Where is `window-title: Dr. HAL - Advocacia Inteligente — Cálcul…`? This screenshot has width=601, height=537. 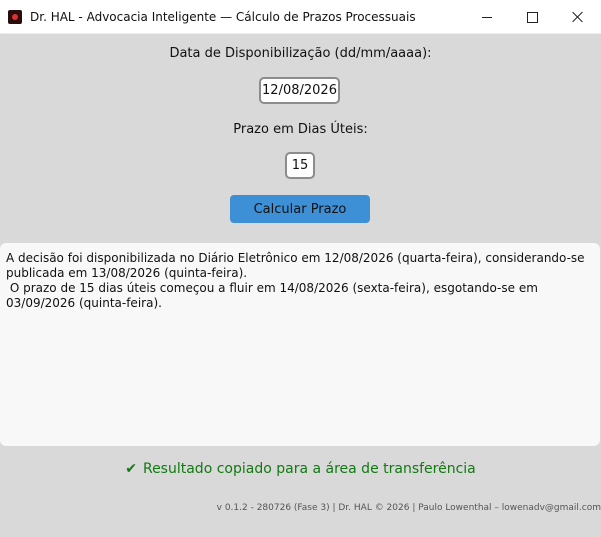 window-title: Dr. HAL - Advocacia Inteligente — Cálcul… is located at coordinates (223, 17).